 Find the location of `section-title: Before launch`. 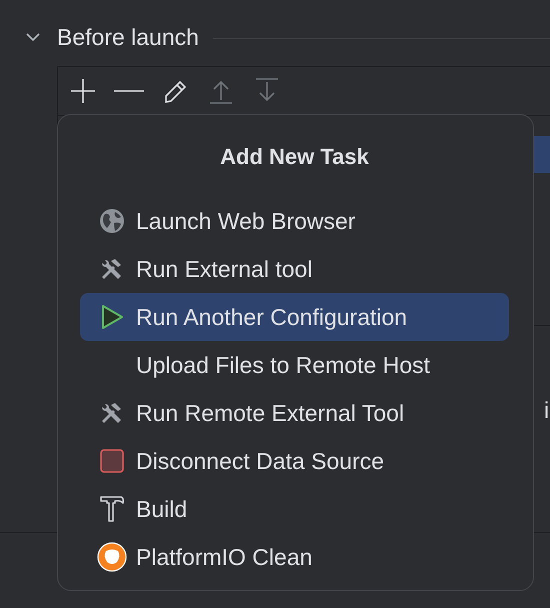

section-title: Before launch is located at coordinates (128, 37).